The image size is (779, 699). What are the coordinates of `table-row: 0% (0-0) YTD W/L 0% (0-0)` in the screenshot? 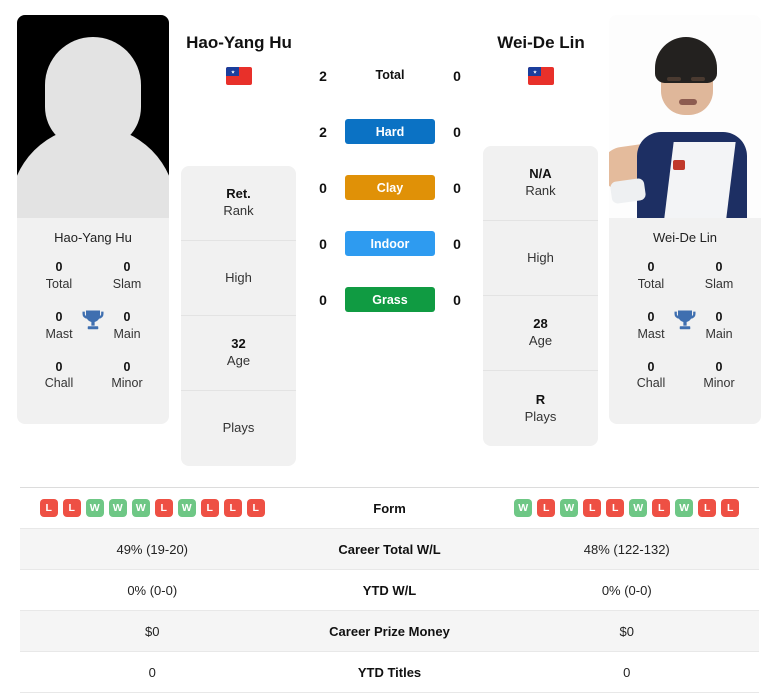 It's located at (389, 590).